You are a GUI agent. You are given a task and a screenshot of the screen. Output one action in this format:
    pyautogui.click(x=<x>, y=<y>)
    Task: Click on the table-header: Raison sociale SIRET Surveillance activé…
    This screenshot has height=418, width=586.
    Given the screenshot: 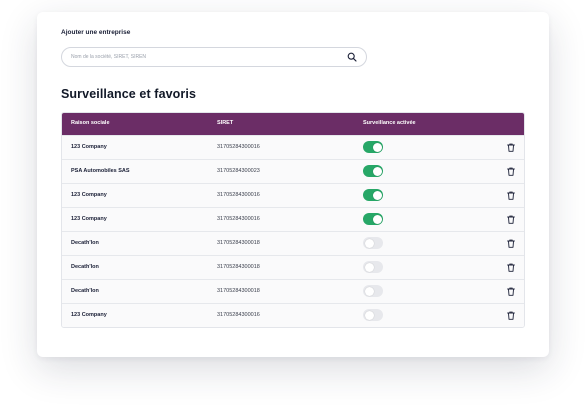 What is the action you would take?
    pyautogui.click(x=293, y=124)
    